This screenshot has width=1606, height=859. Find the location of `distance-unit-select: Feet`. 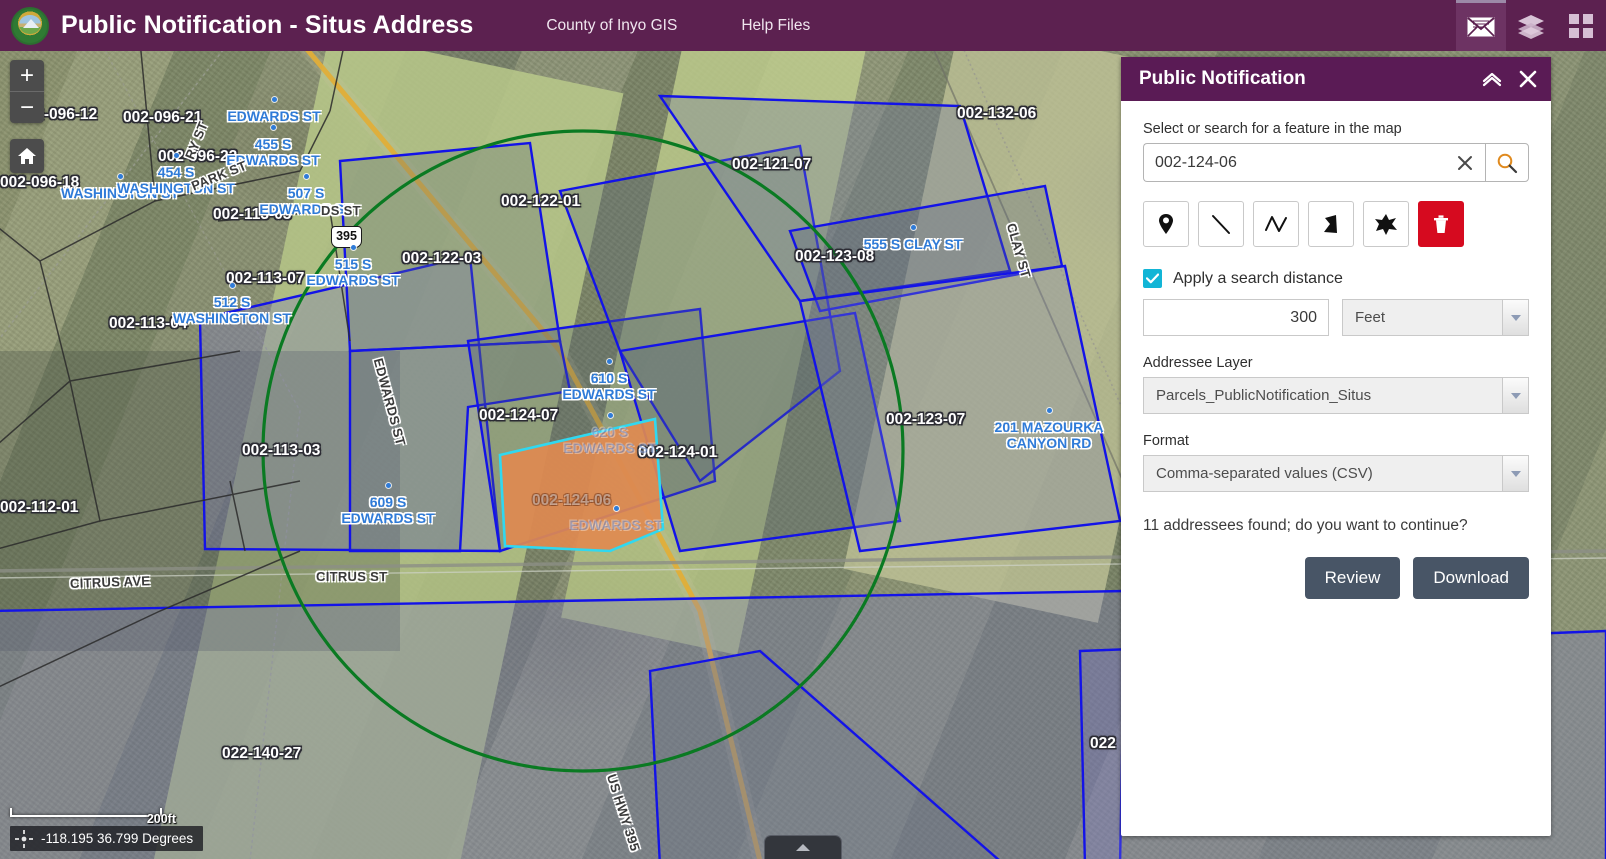

distance-unit-select: Feet is located at coordinates (1435, 317).